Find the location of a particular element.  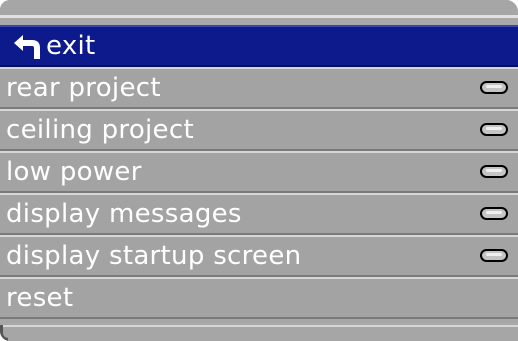

menu-item-rear-project: rear project is located at coordinates (259, 88).